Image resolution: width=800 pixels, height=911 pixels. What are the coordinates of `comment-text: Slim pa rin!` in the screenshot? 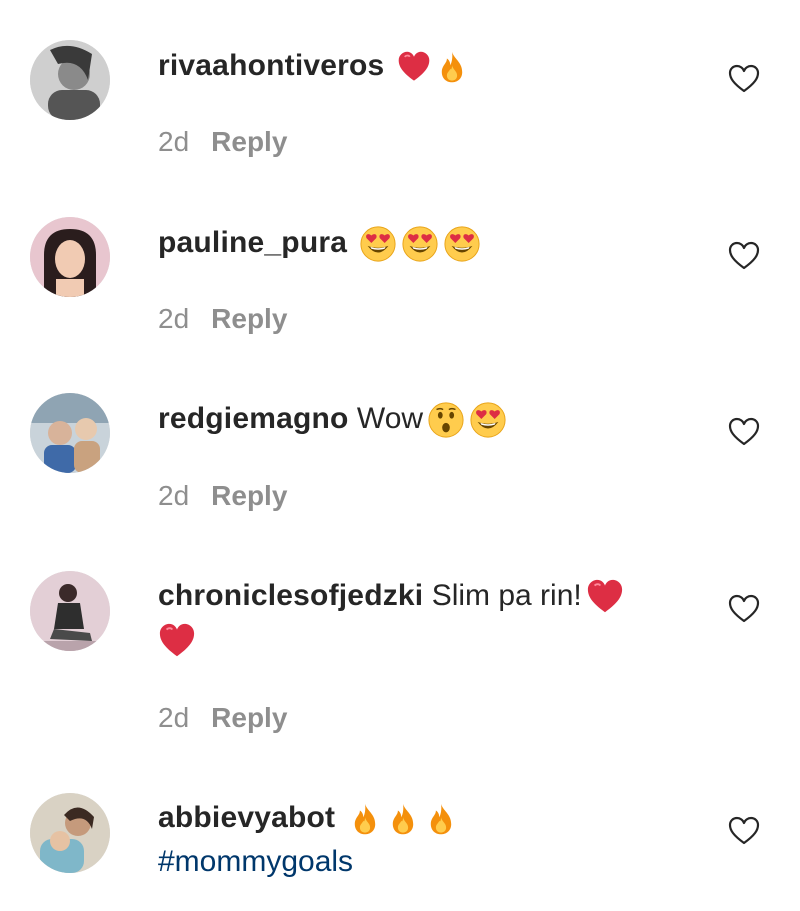 It's located at (506, 595).